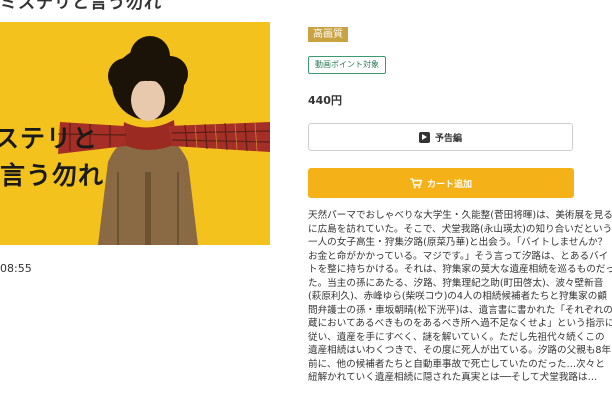 This screenshot has height=408, width=612. Describe the element at coordinates (52, 175) in the screenshot. I see `poster-title-line2: 言う勿れ` at that location.